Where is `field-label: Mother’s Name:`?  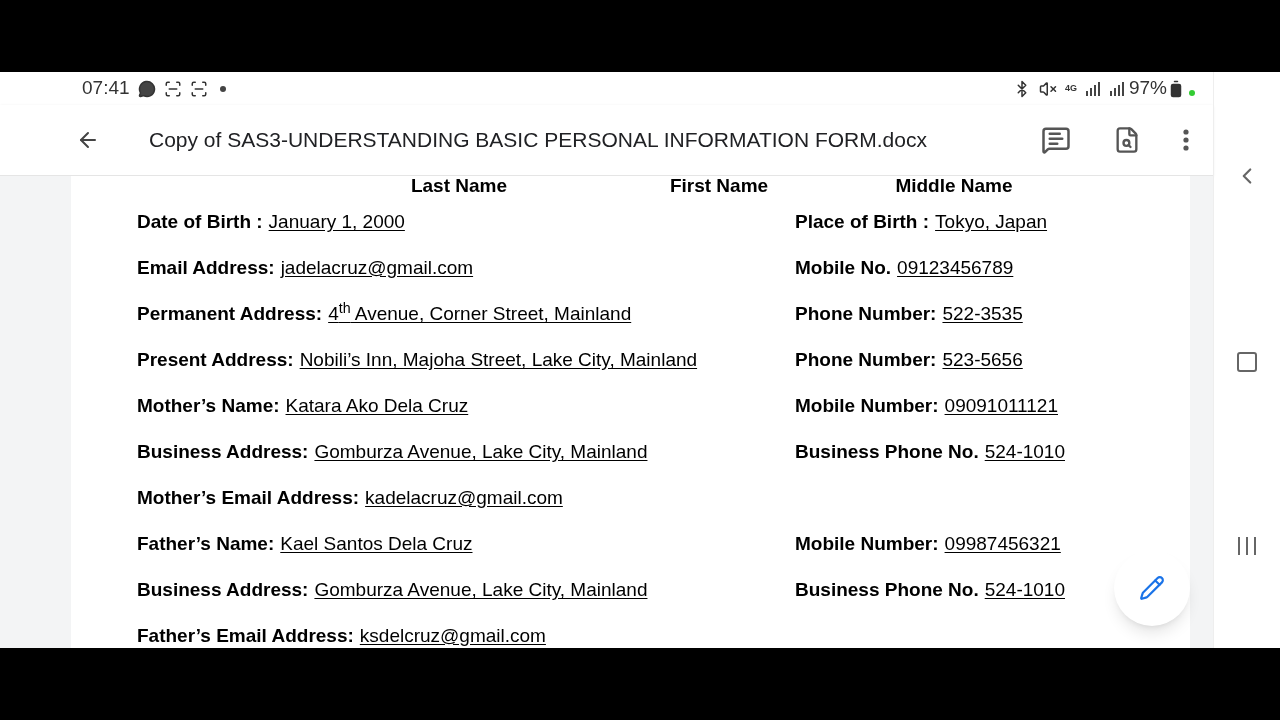
field-label: Mother’s Name: is located at coordinates (208, 406).